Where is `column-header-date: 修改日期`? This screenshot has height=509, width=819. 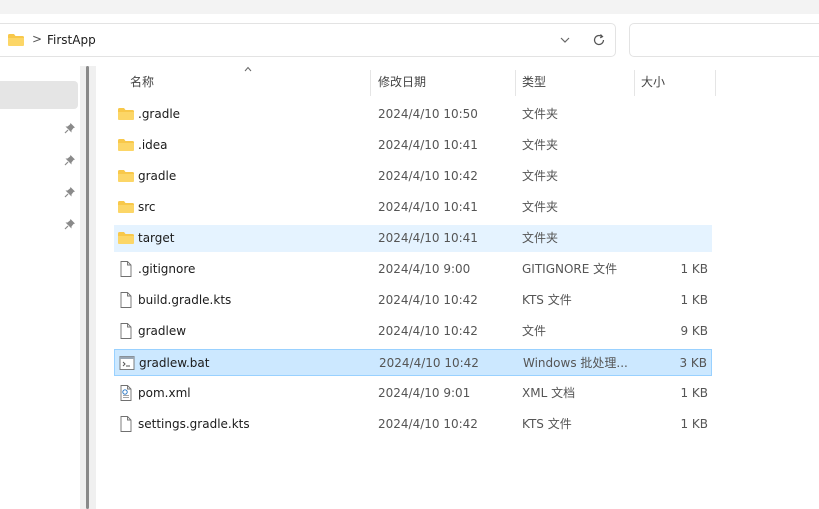 column-header-date: 修改日期 is located at coordinates (402, 81).